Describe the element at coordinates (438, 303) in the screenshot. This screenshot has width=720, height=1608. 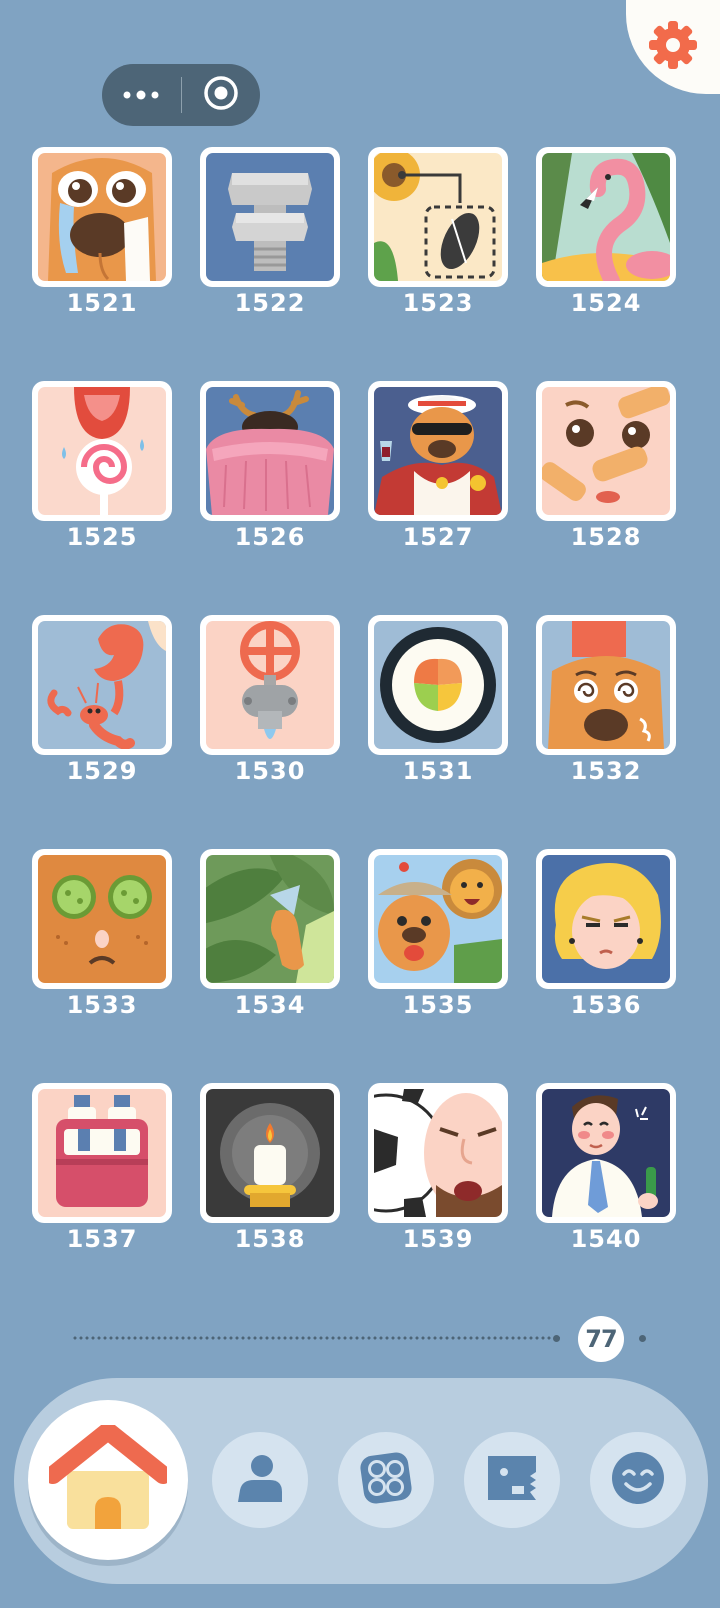
I see `level-number: 1523` at that location.